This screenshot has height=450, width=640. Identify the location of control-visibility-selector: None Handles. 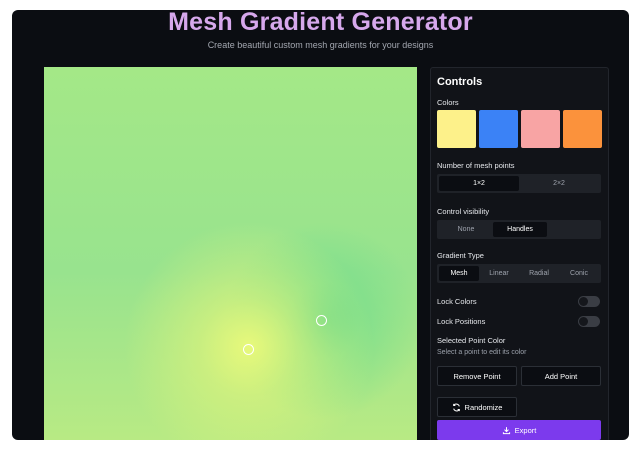
(519, 229).